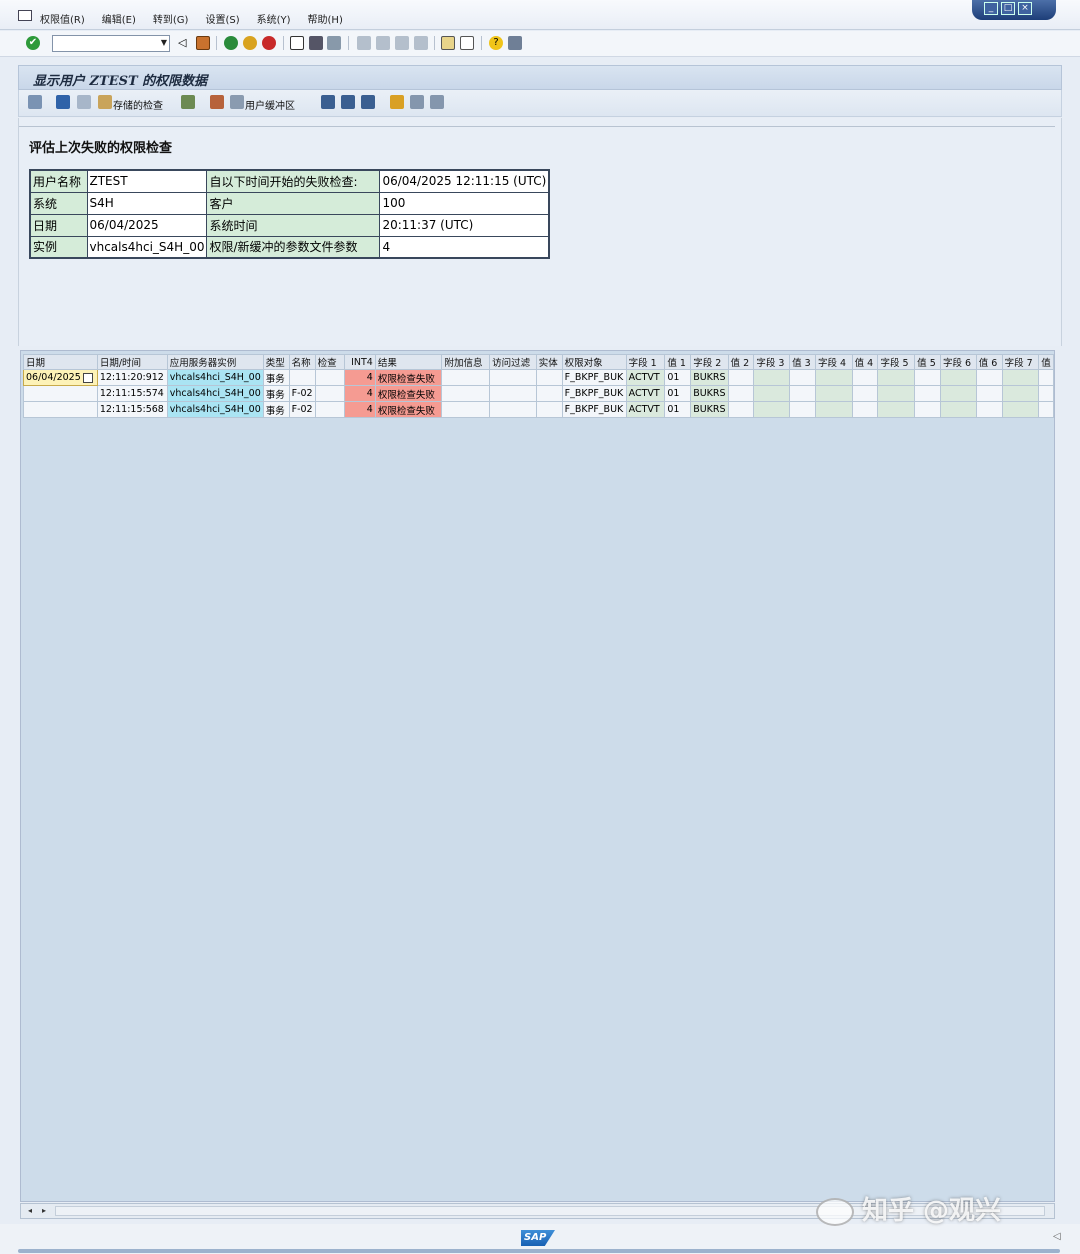 This screenshot has height=1254, width=1080. Describe the element at coordinates (237, 102) in the screenshot. I see `user-buffer-icon` at that location.